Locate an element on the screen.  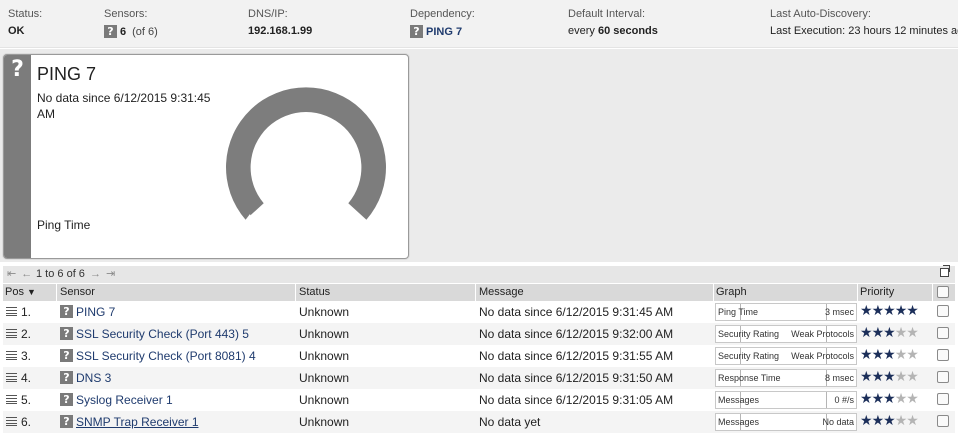
dns-value: 192.168.1.99 is located at coordinates (280, 31).